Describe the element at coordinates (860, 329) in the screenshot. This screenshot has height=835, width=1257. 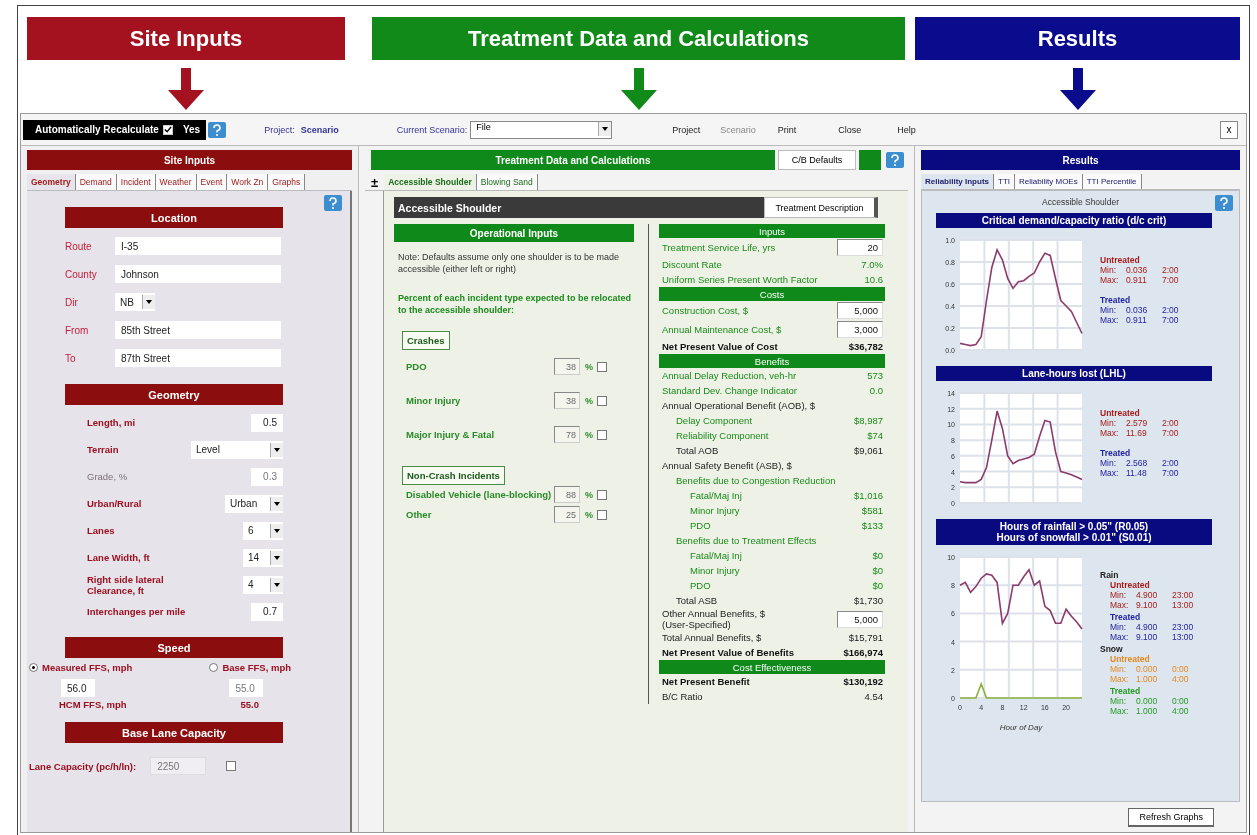
I see `input-field: 3,000` at that location.